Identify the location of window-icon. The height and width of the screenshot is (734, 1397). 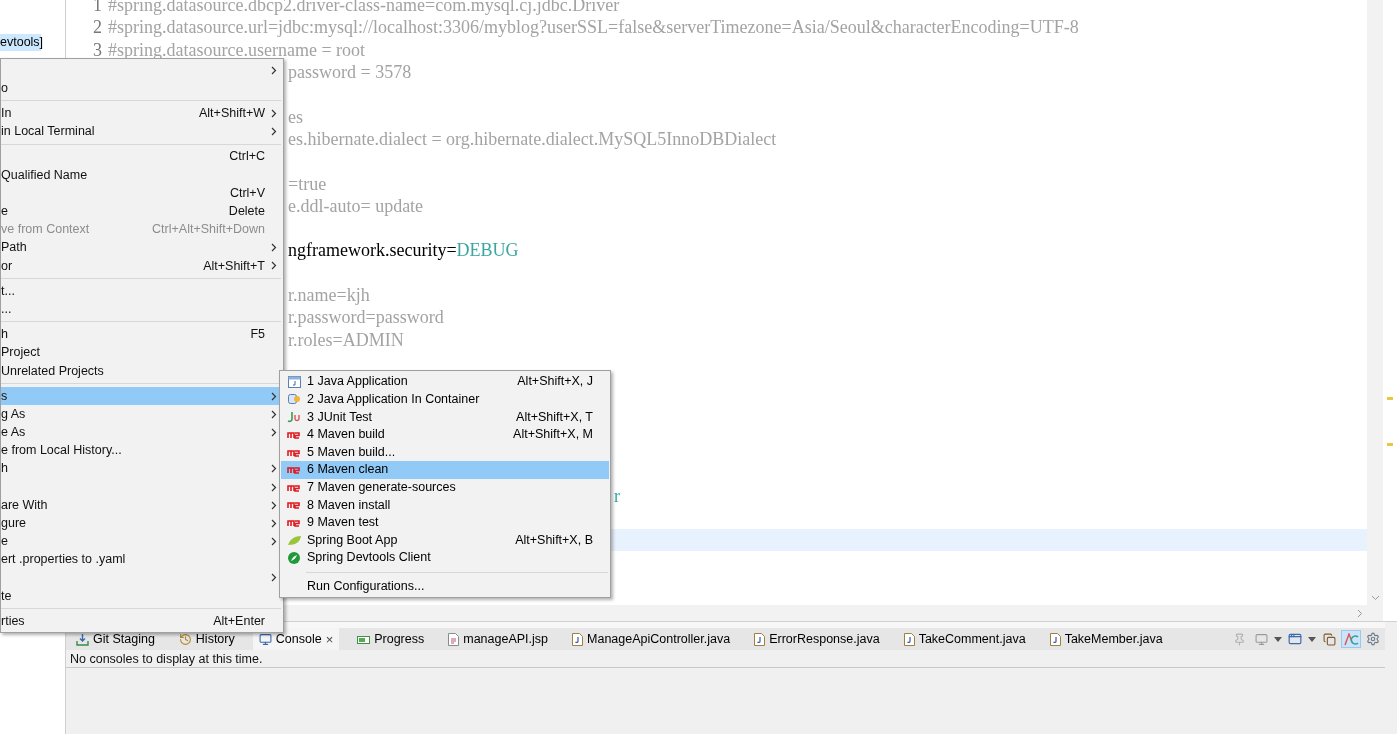
(294, 381).